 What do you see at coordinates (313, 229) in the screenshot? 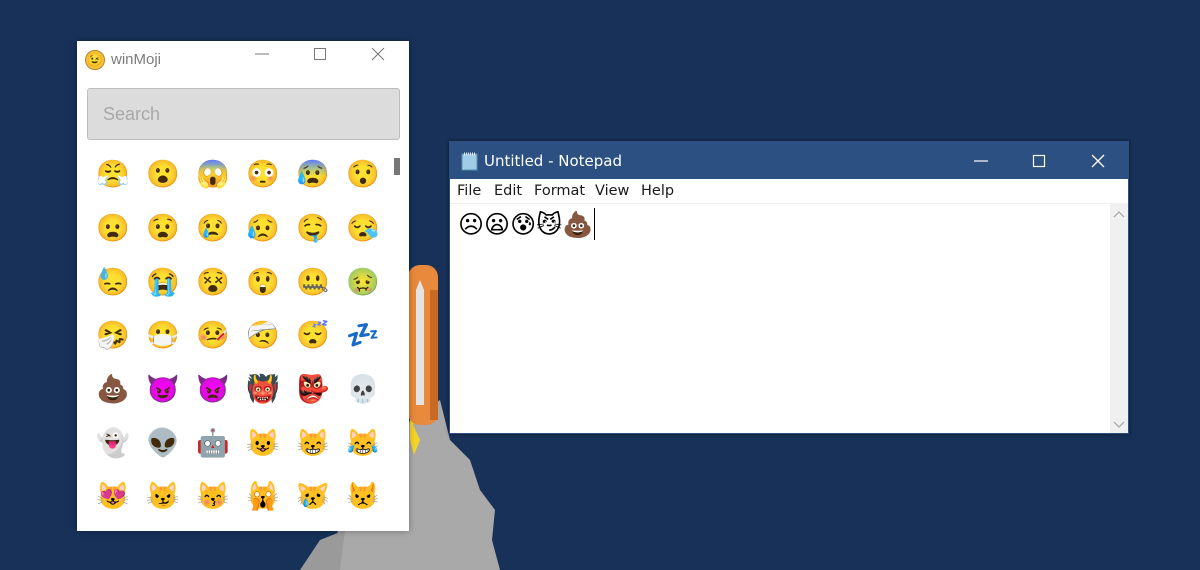
I see `emoji-button: 🤤` at bounding box center [313, 229].